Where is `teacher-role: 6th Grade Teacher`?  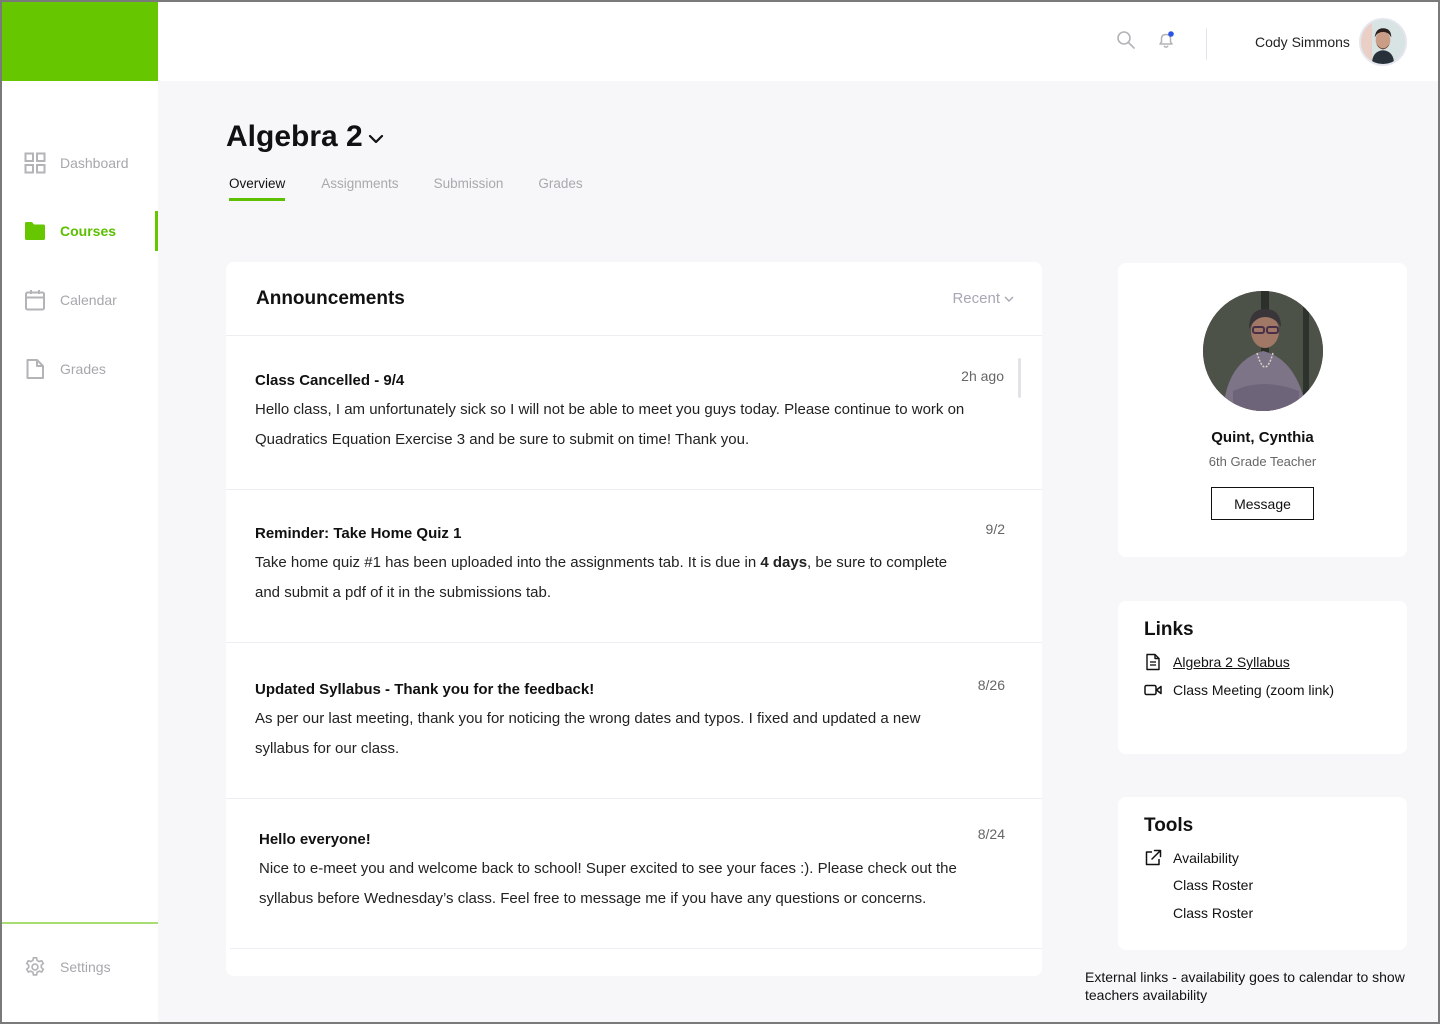 teacher-role: 6th Grade Teacher is located at coordinates (1262, 461).